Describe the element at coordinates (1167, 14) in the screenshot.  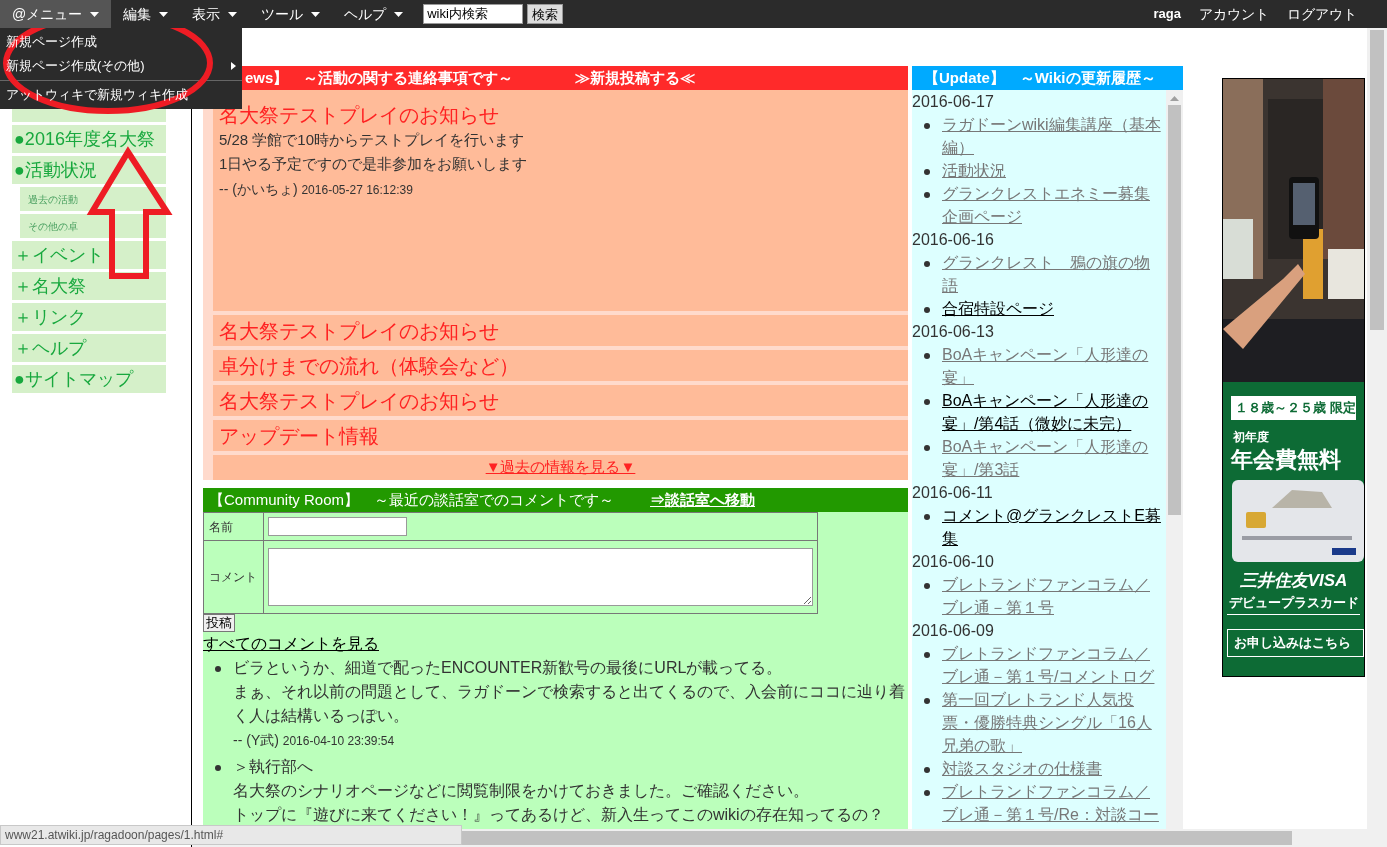
I see `user-name: raga` at that location.